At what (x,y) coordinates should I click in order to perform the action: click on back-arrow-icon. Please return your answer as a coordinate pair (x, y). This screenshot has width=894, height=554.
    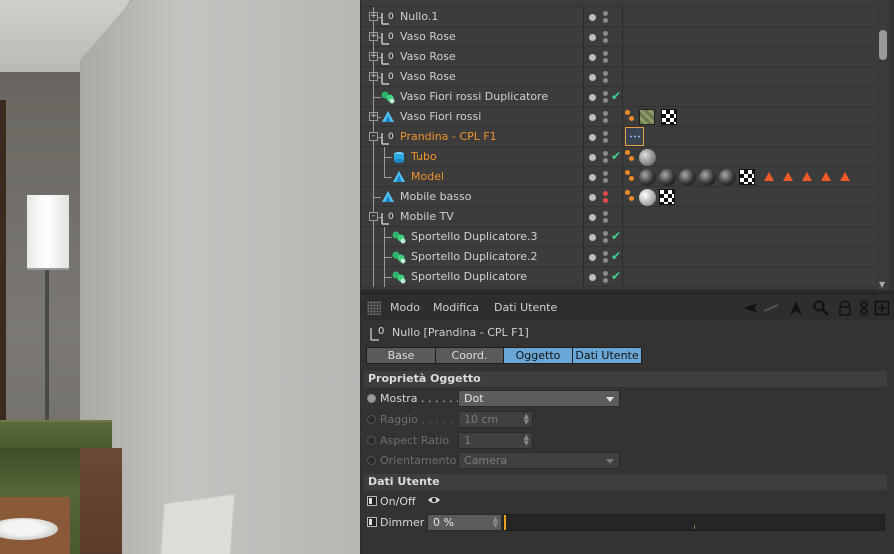
    Looking at the image, I should click on (751, 308).